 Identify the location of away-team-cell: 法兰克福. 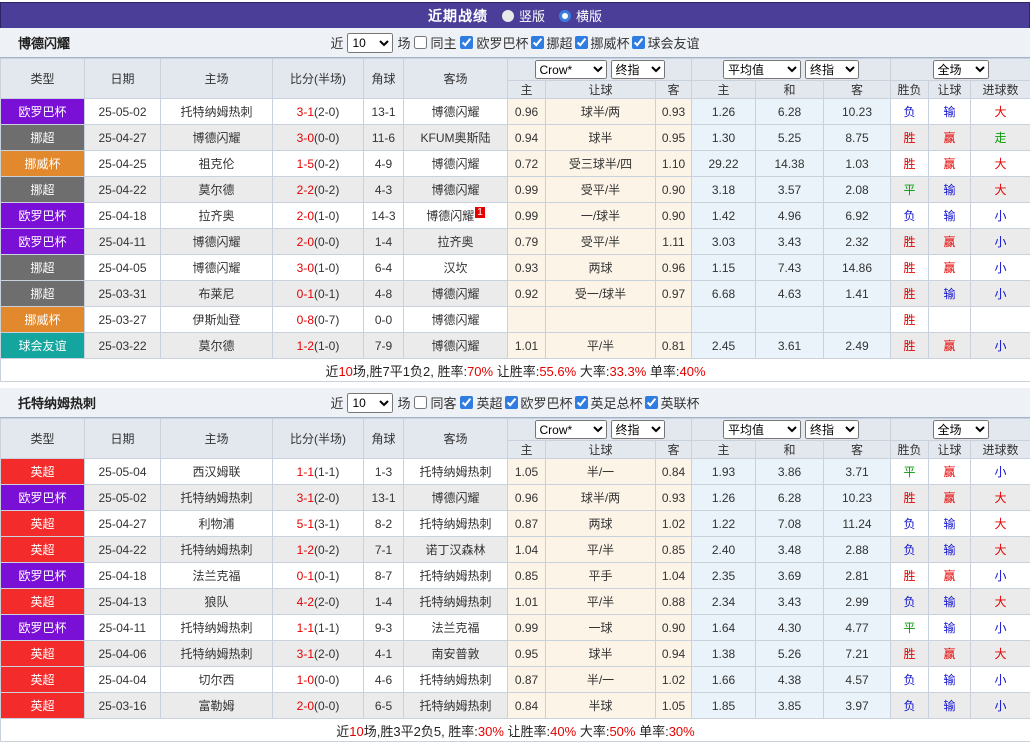
(456, 628).